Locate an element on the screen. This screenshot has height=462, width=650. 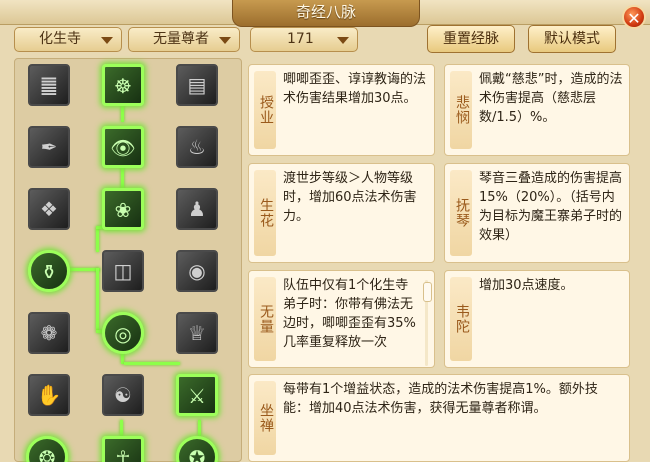
skill-dropdown: 无量尊者 is located at coordinates (184, 39).